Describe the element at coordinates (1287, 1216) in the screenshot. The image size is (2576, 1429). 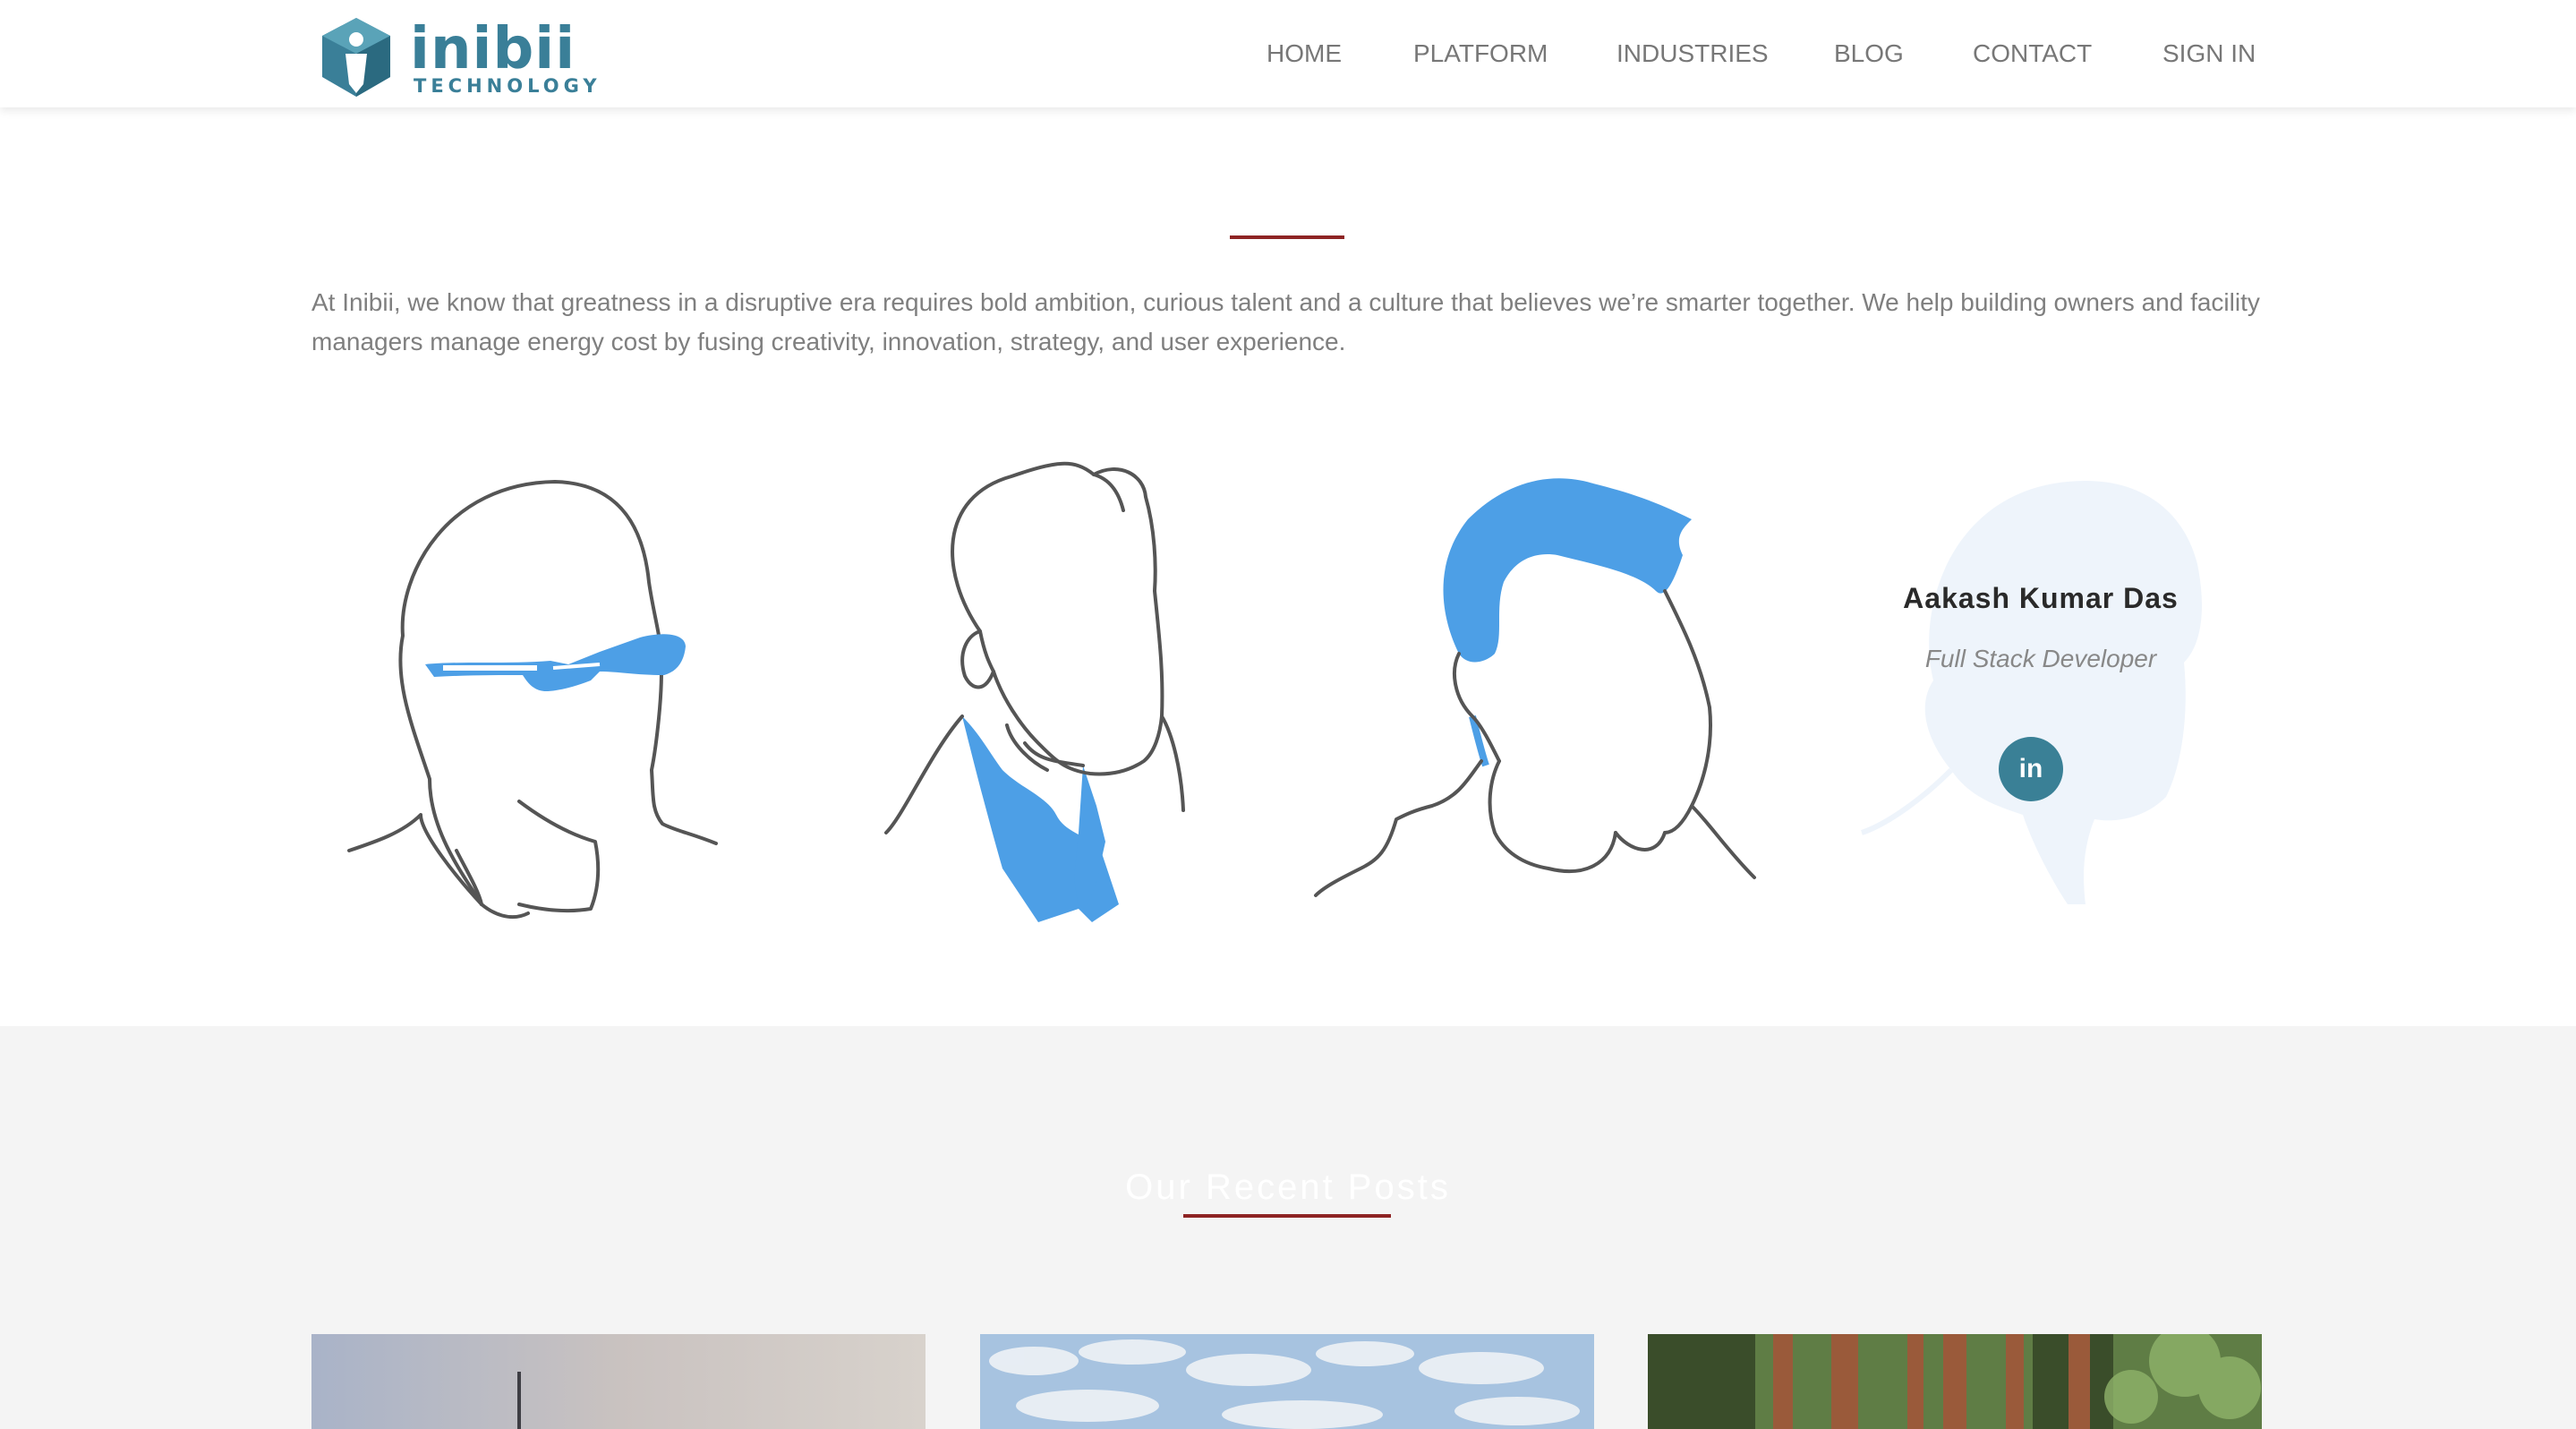
I see `posts-title-divider` at that location.